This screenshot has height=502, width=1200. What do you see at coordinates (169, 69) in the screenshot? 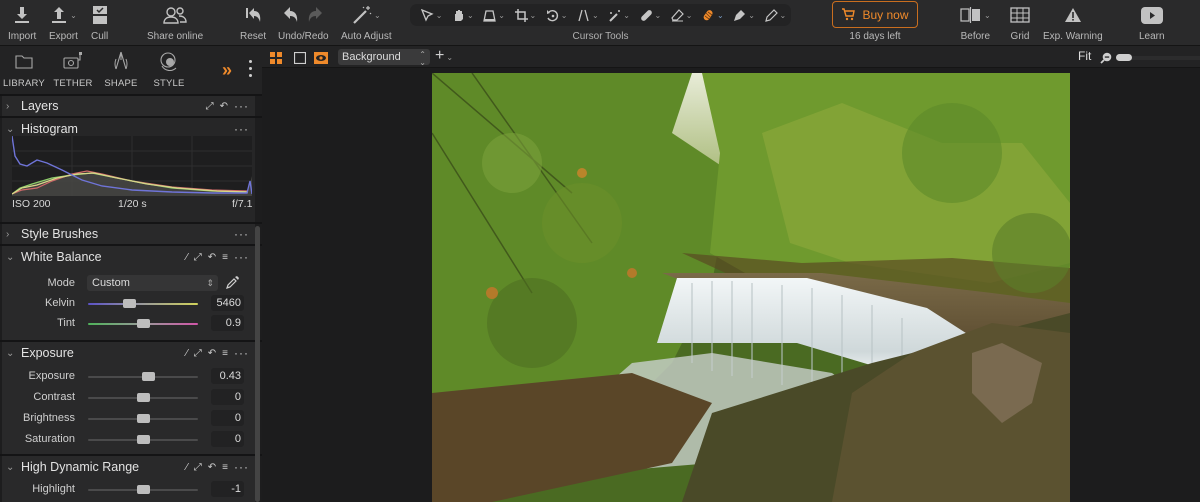
I see `tab-style: STYLE` at bounding box center [169, 69].